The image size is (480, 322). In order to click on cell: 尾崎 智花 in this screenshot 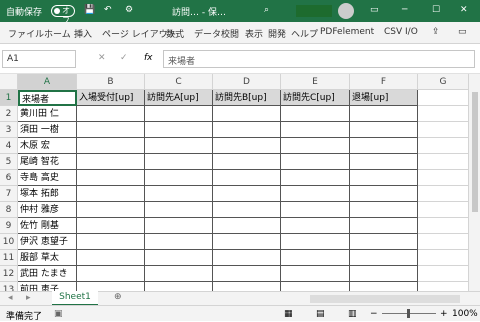, I will do `click(47, 162)`.